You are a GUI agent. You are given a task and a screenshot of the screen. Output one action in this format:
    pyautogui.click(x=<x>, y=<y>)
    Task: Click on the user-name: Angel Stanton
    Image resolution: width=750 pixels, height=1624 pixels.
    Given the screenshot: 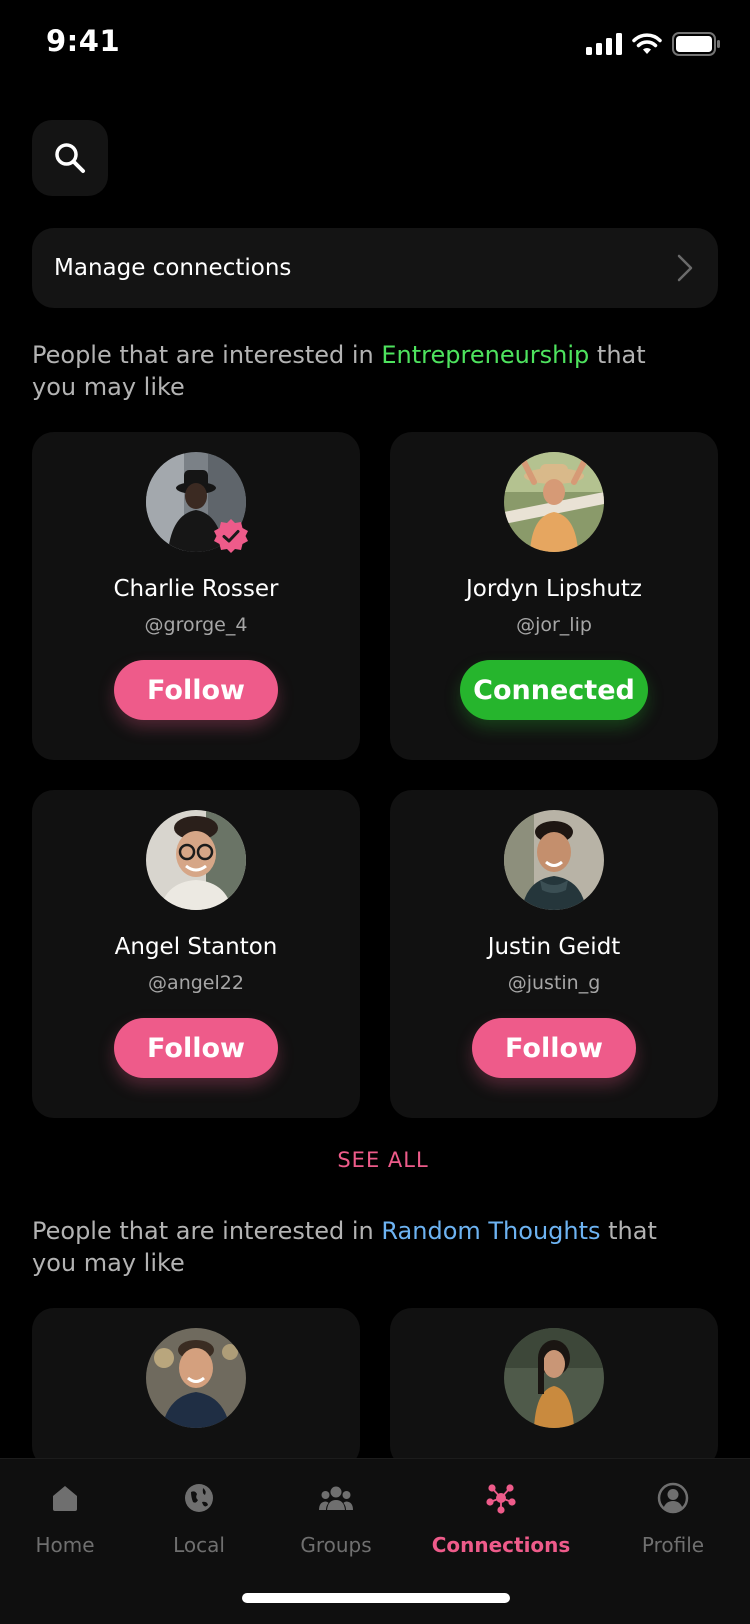 What is the action you would take?
    pyautogui.click(x=196, y=947)
    